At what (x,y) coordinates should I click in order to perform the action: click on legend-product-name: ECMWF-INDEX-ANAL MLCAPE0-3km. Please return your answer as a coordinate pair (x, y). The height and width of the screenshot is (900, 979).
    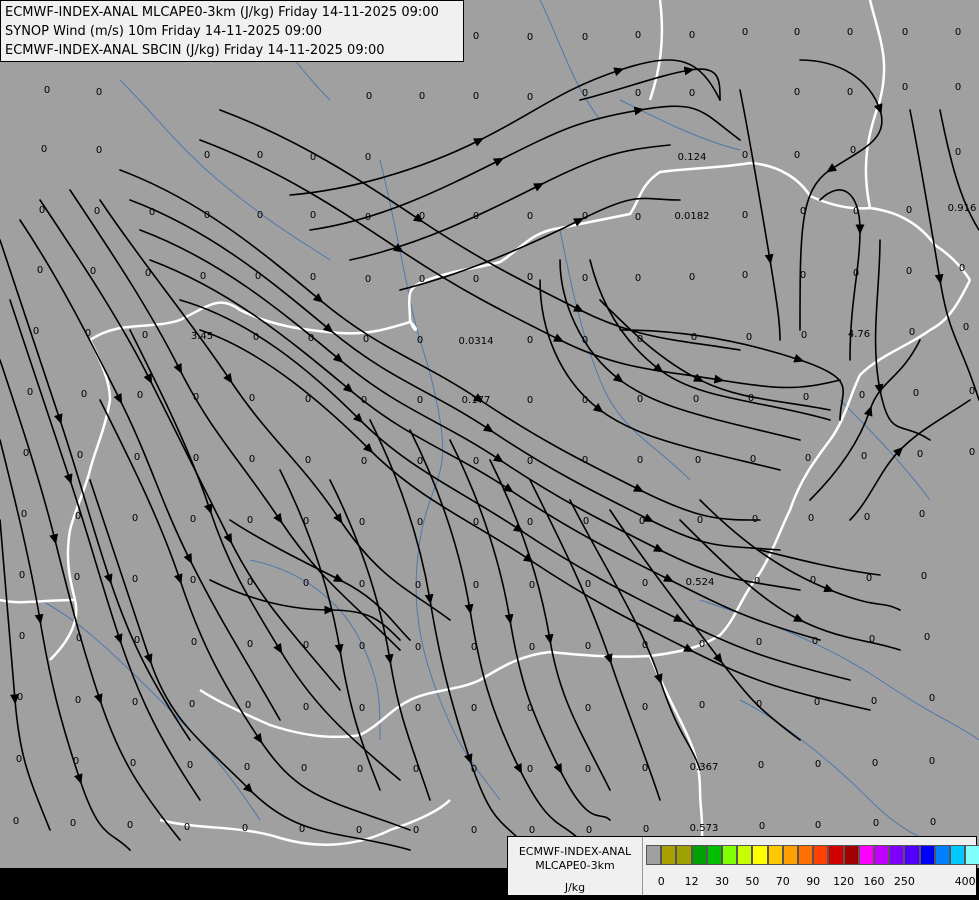
    Looking at the image, I should click on (575, 859).